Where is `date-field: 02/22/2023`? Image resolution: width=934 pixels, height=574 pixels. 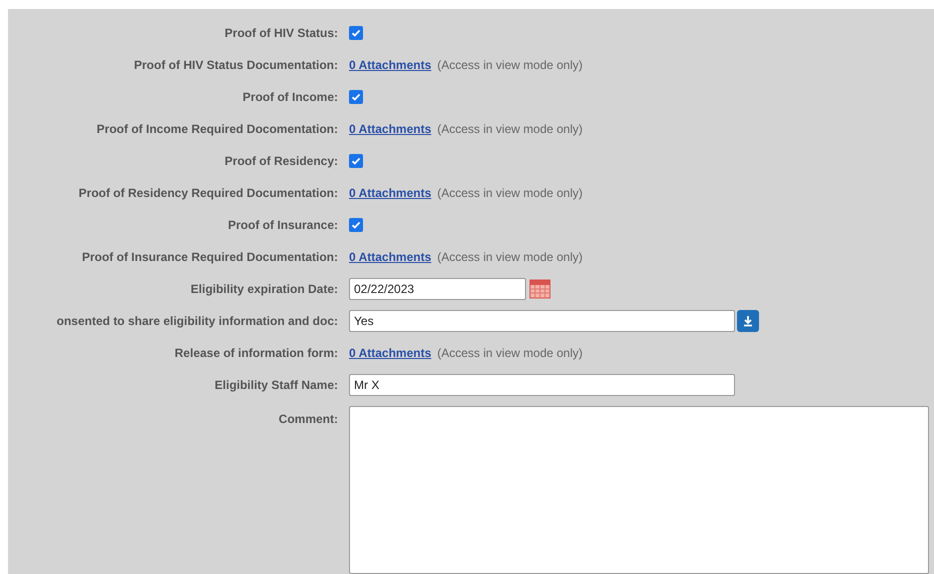
date-field: 02/22/2023 is located at coordinates (437, 289).